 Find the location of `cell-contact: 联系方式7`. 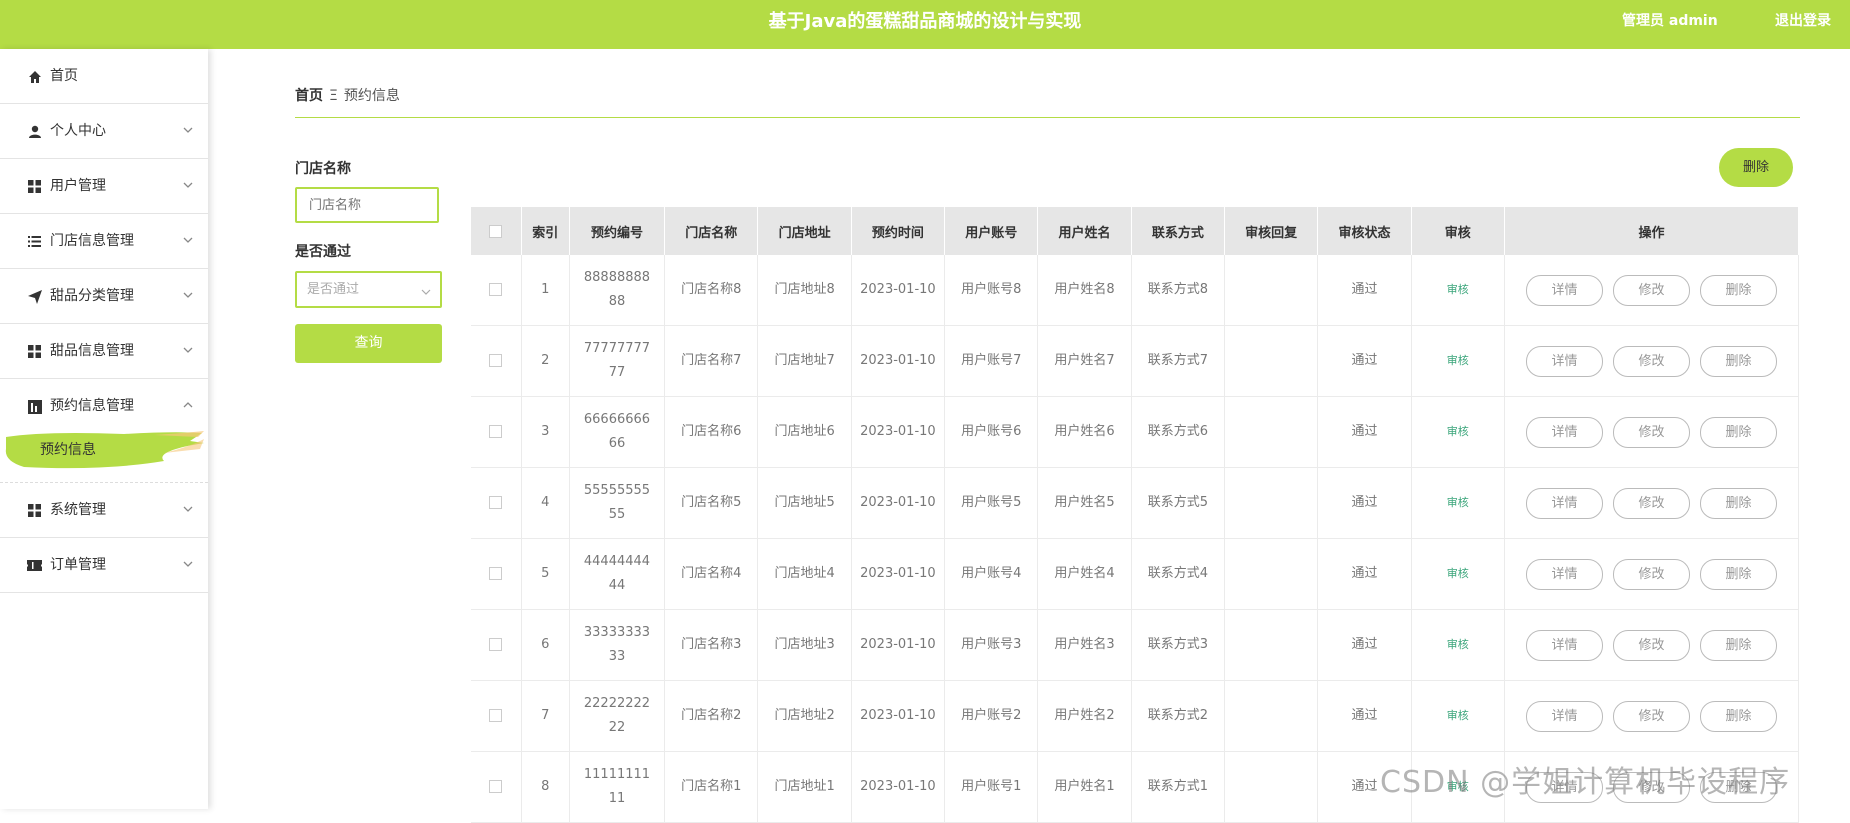

cell-contact: 联系方式7 is located at coordinates (1178, 361).